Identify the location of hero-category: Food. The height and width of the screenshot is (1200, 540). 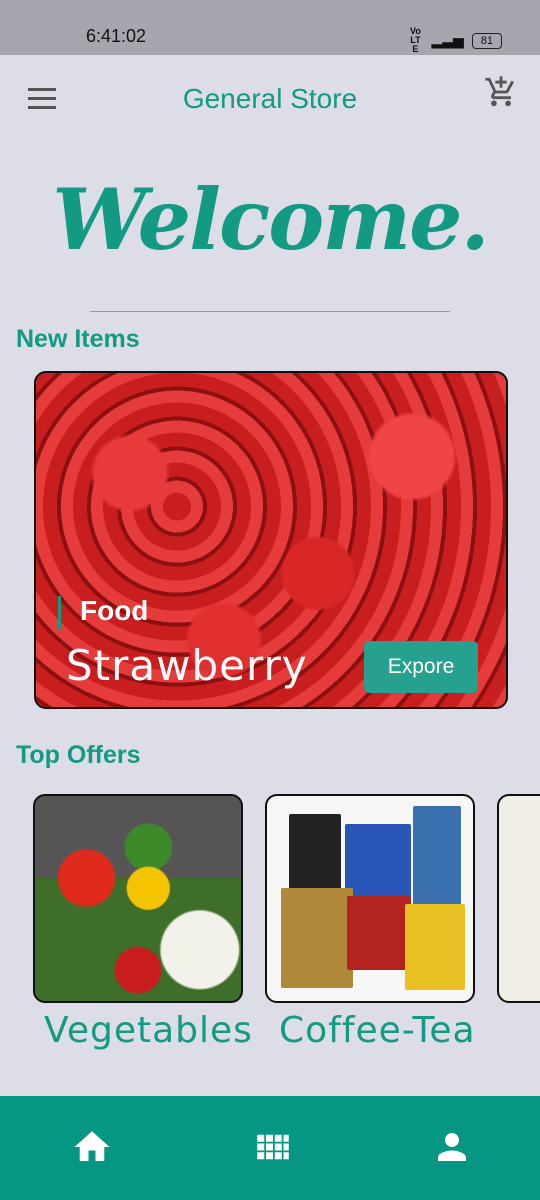
(114, 610).